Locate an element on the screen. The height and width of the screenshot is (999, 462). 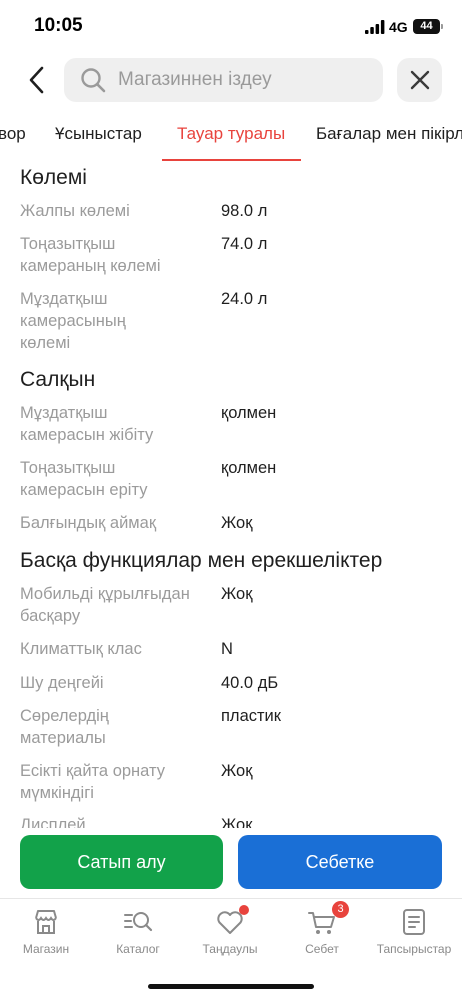
section-title-cooling: Салқын is located at coordinates (58, 379).